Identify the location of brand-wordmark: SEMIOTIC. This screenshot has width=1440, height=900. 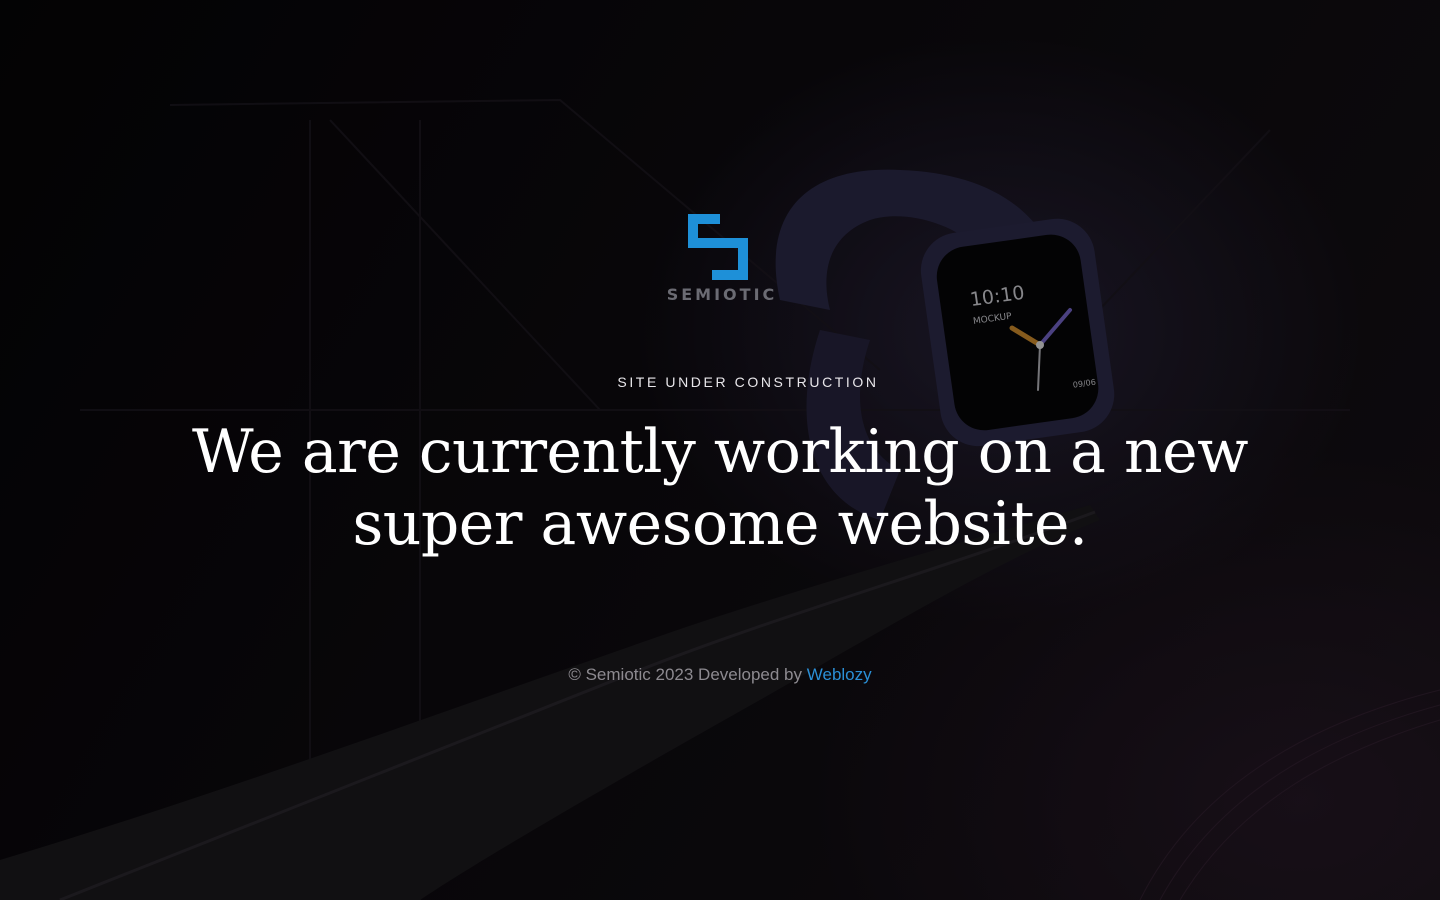
(722, 294).